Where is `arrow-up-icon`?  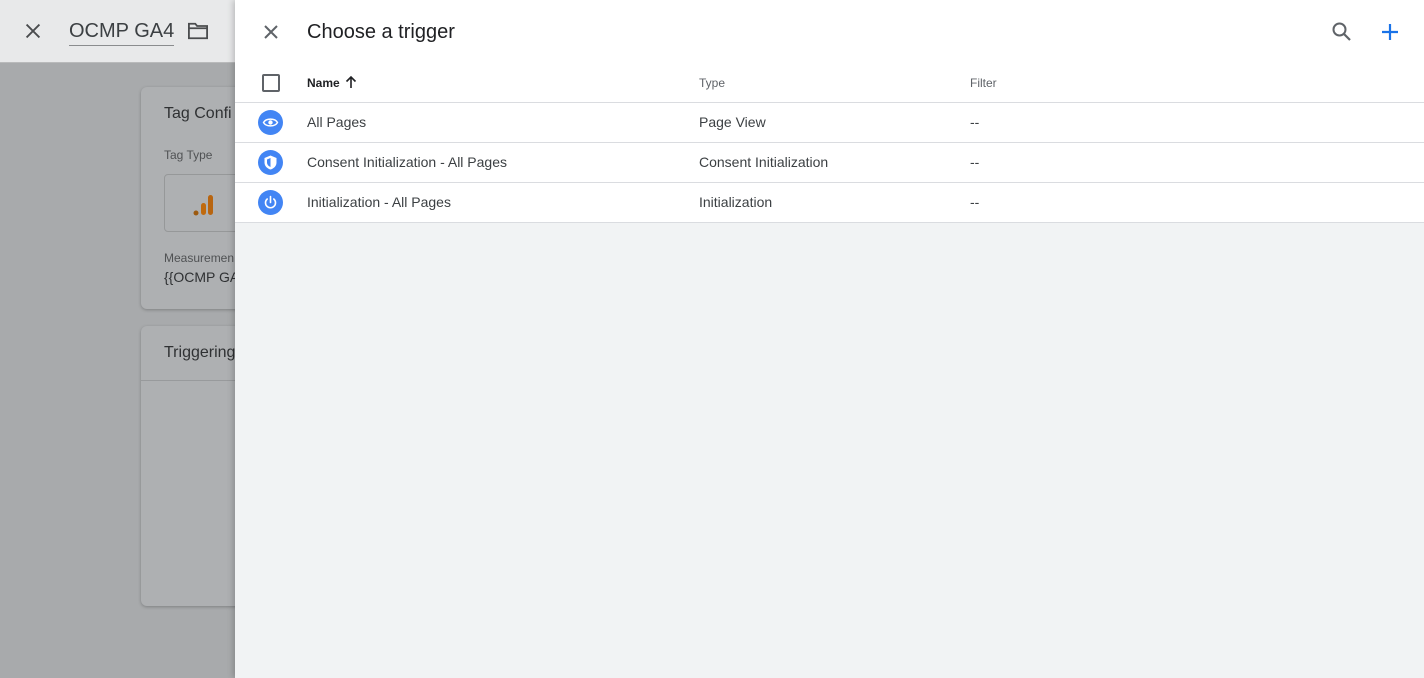
arrow-up-icon is located at coordinates (351, 82).